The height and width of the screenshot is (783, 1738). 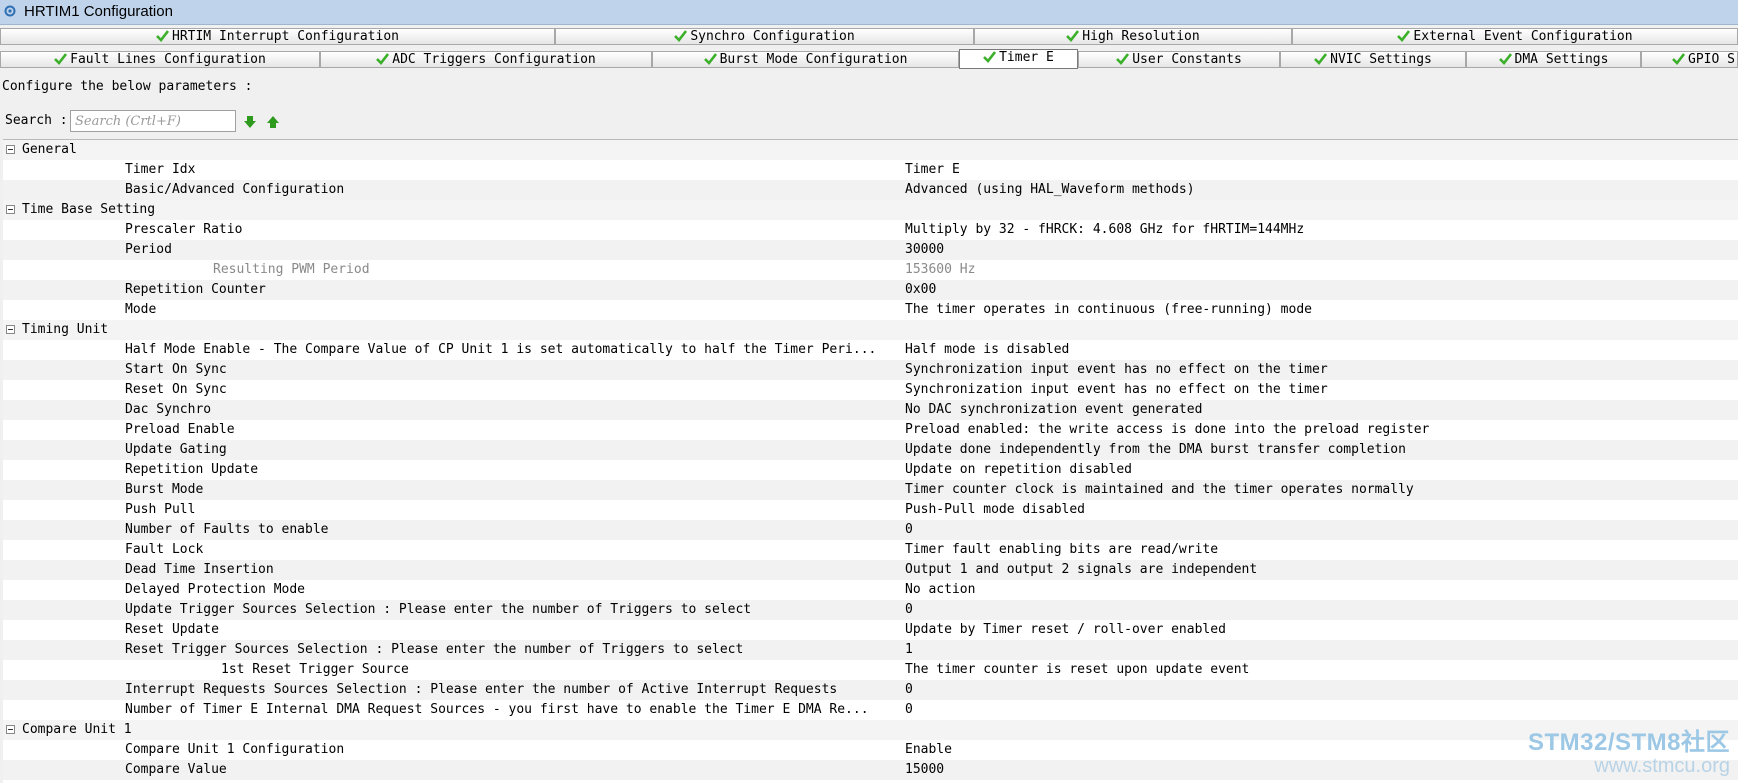 I want to click on parameter-name: Dac Synchro, so click(x=168, y=409).